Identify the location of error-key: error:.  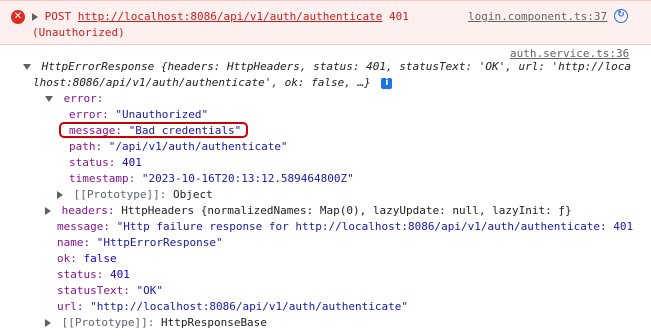
(83, 98).